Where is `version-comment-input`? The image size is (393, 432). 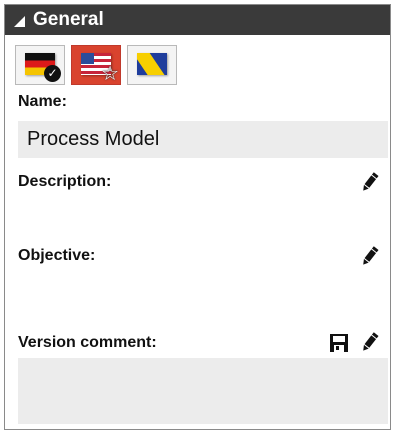
version-comment-input is located at coordinates (203, 391).